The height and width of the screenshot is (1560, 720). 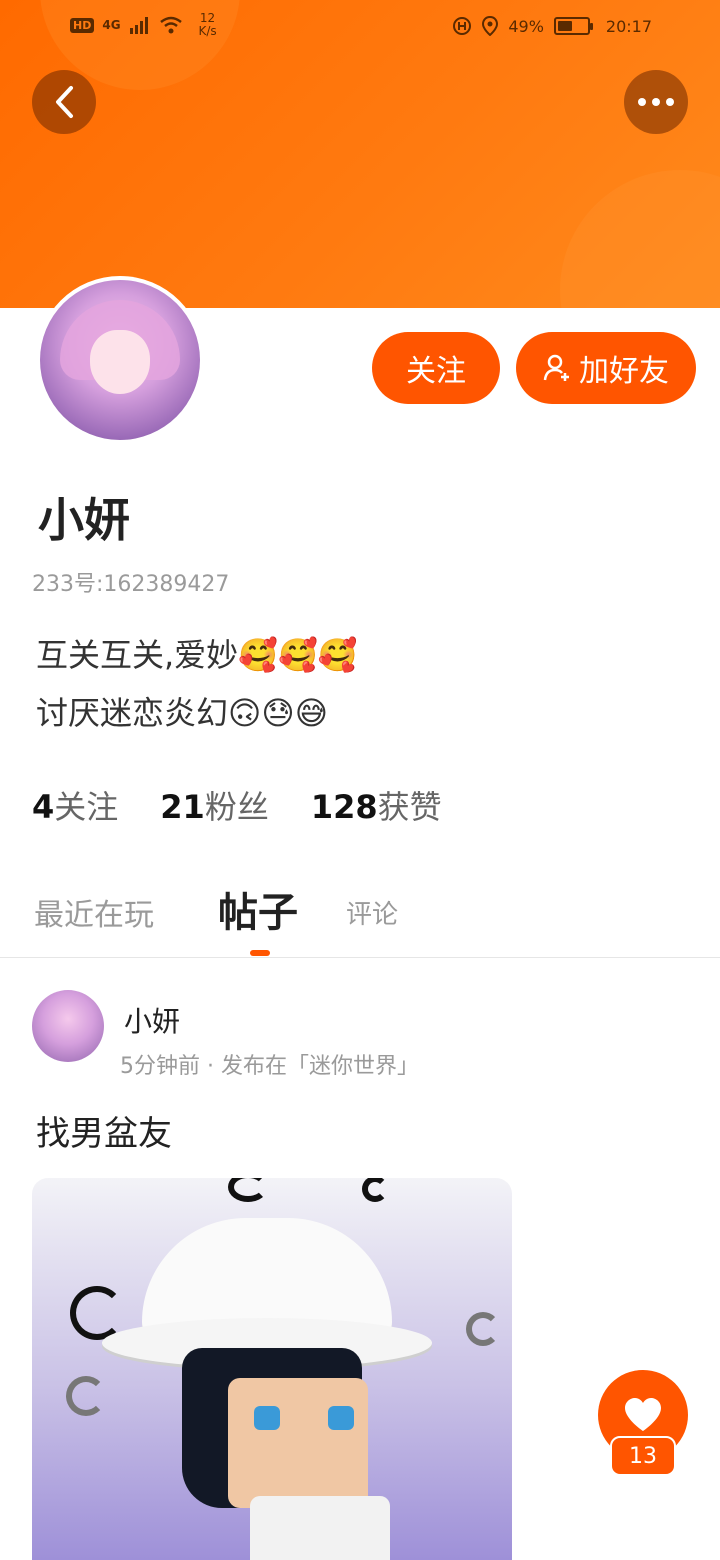 I want to click on heart-icon, so click(x=643, y=1414).